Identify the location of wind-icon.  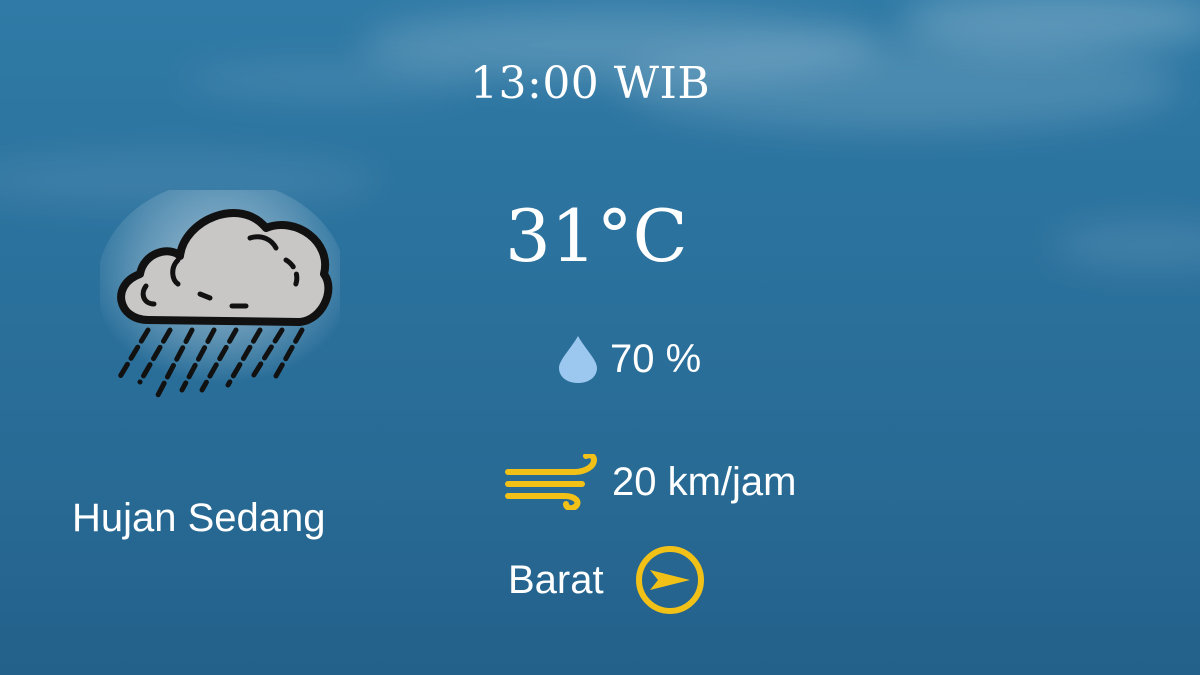
(553, 482).